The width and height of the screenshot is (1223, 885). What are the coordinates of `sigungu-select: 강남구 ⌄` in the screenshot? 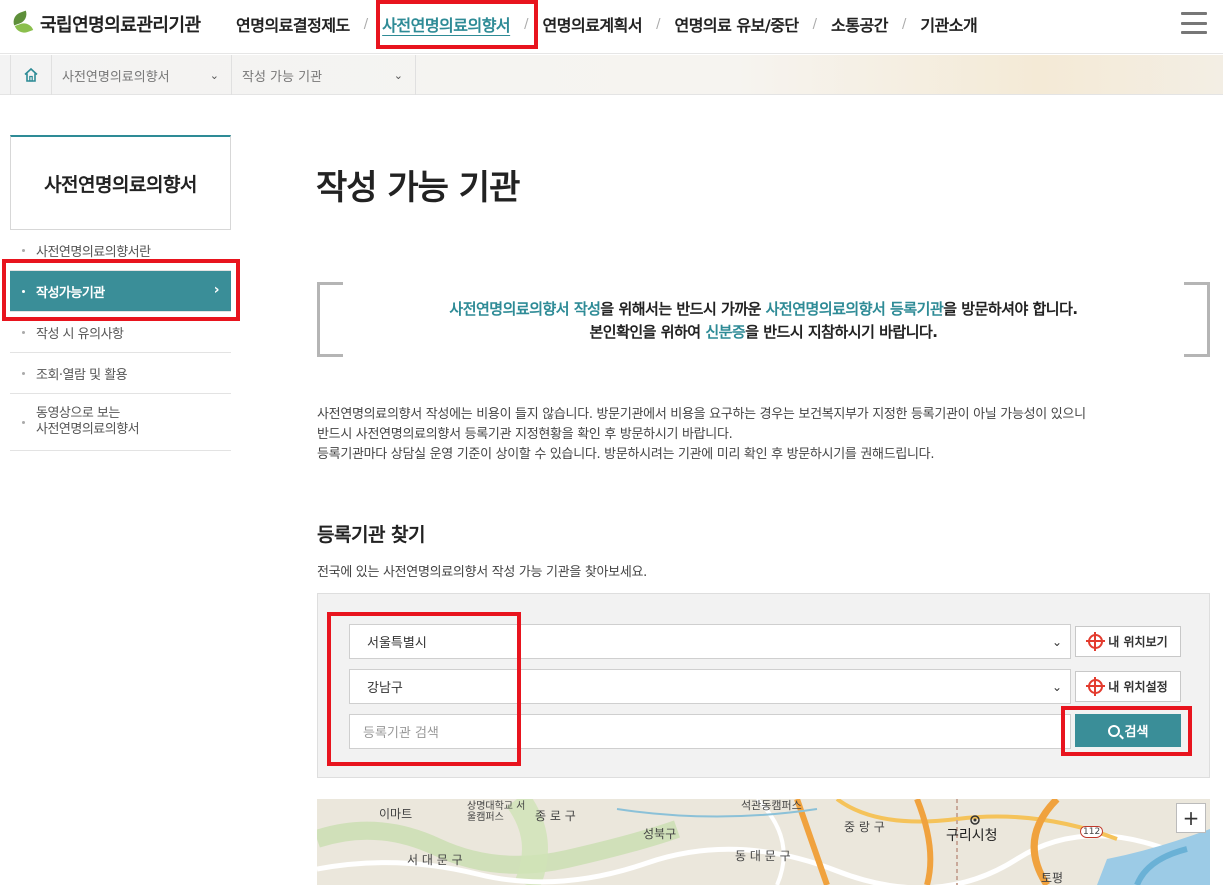 It's located at (710, 686).